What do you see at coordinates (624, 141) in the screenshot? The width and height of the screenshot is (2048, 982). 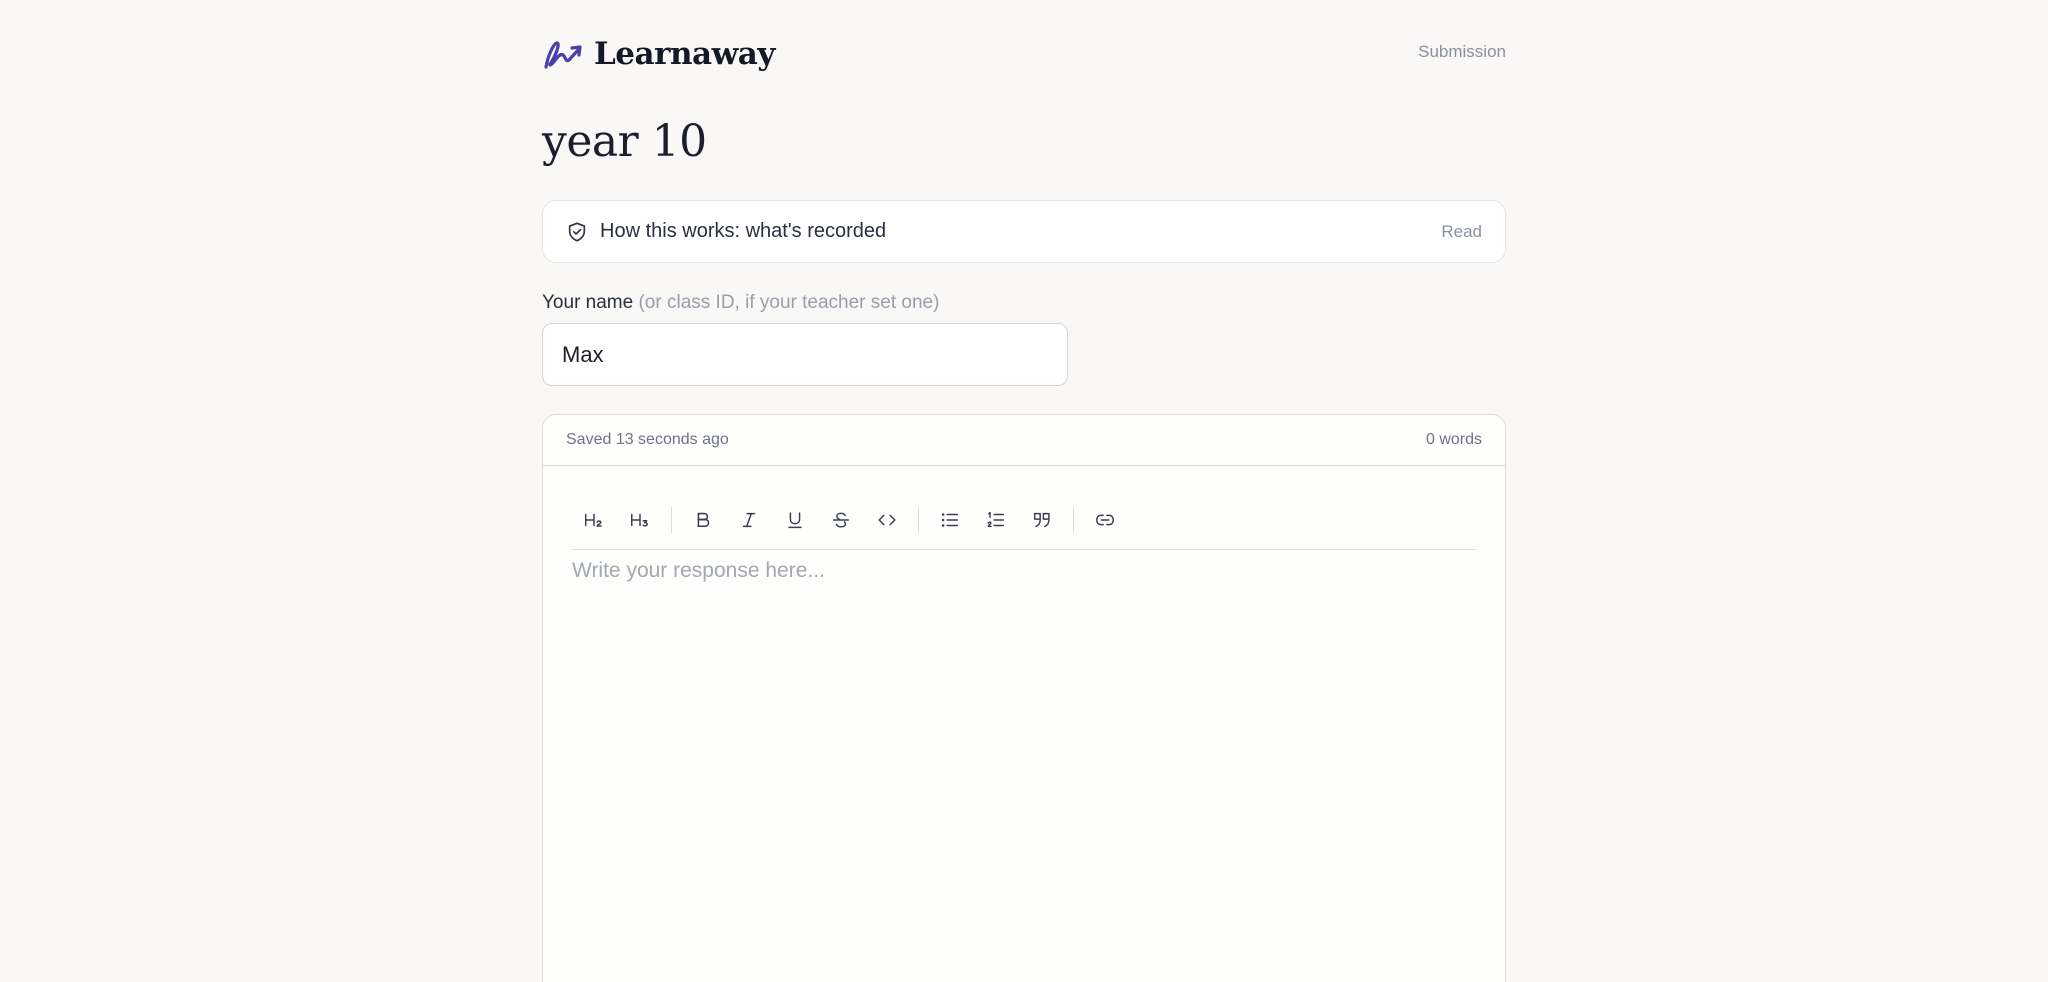 I see `page-title: year 10` at bounding box center [624, 141].